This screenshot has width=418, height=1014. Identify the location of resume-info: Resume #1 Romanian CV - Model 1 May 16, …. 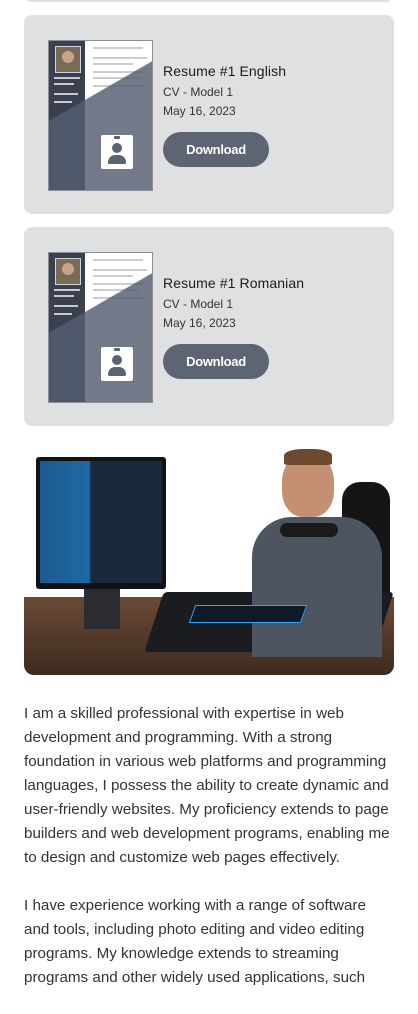
(233, 305).